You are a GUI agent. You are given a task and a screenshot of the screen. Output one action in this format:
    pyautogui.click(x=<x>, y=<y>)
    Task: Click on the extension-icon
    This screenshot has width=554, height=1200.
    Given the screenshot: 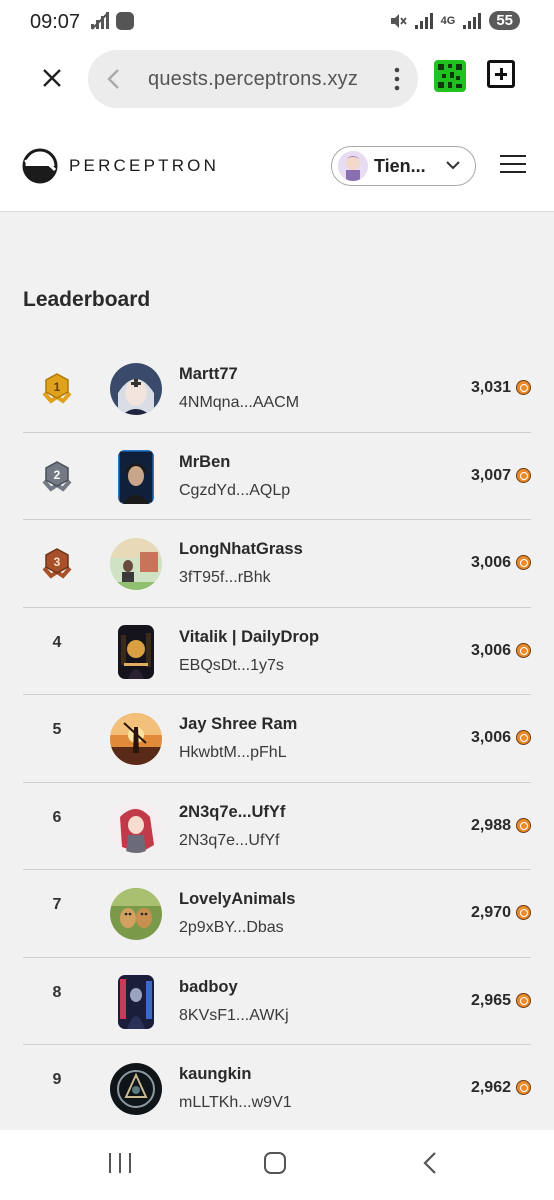 What is the action you would take?
    pyautogui.click(x=450, y=76)
    